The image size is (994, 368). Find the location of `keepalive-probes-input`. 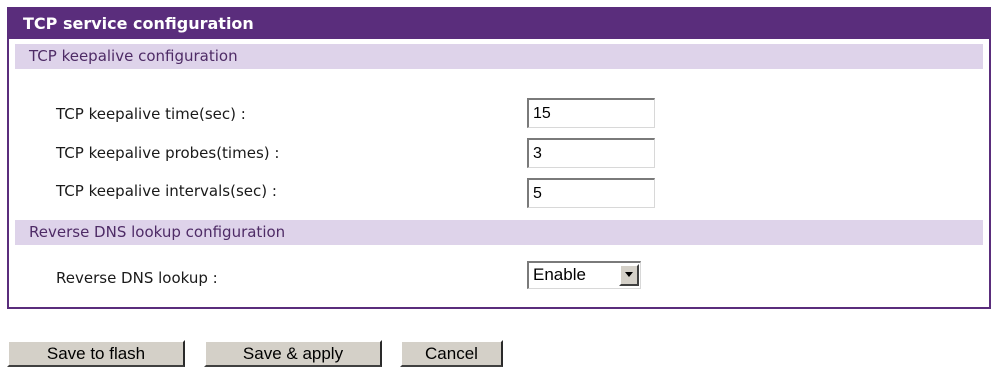

keepalive-probes-input is located at coordinates (591, 153).